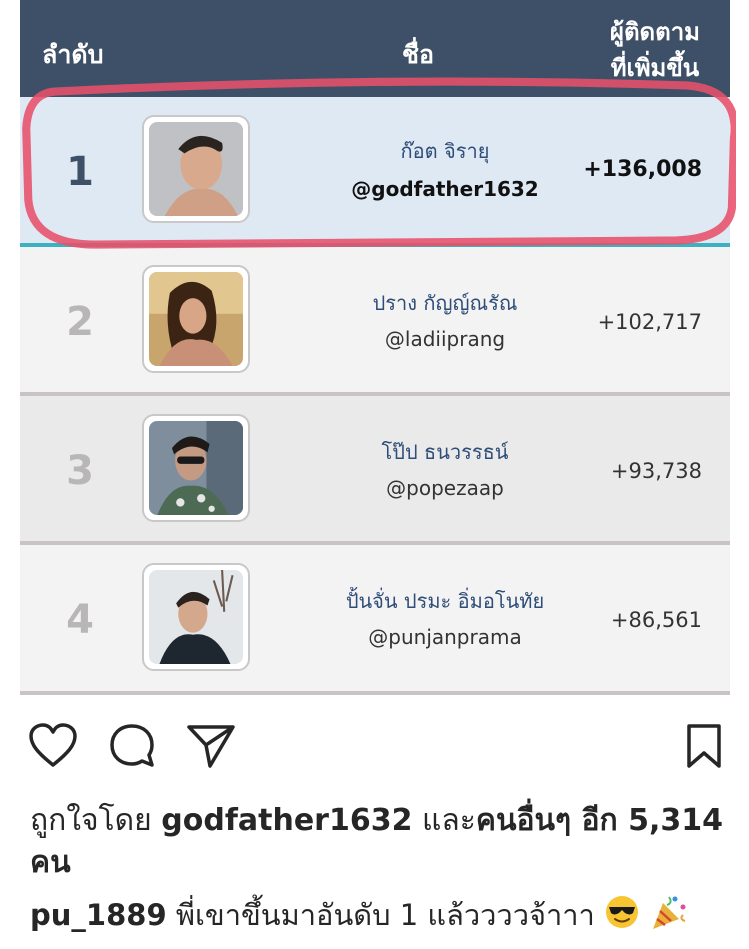 The width and height of the screenshot is (749, 949). Describe the element at coordinates (132, 748) in the screenshot. I see `comment-icon` at that location.